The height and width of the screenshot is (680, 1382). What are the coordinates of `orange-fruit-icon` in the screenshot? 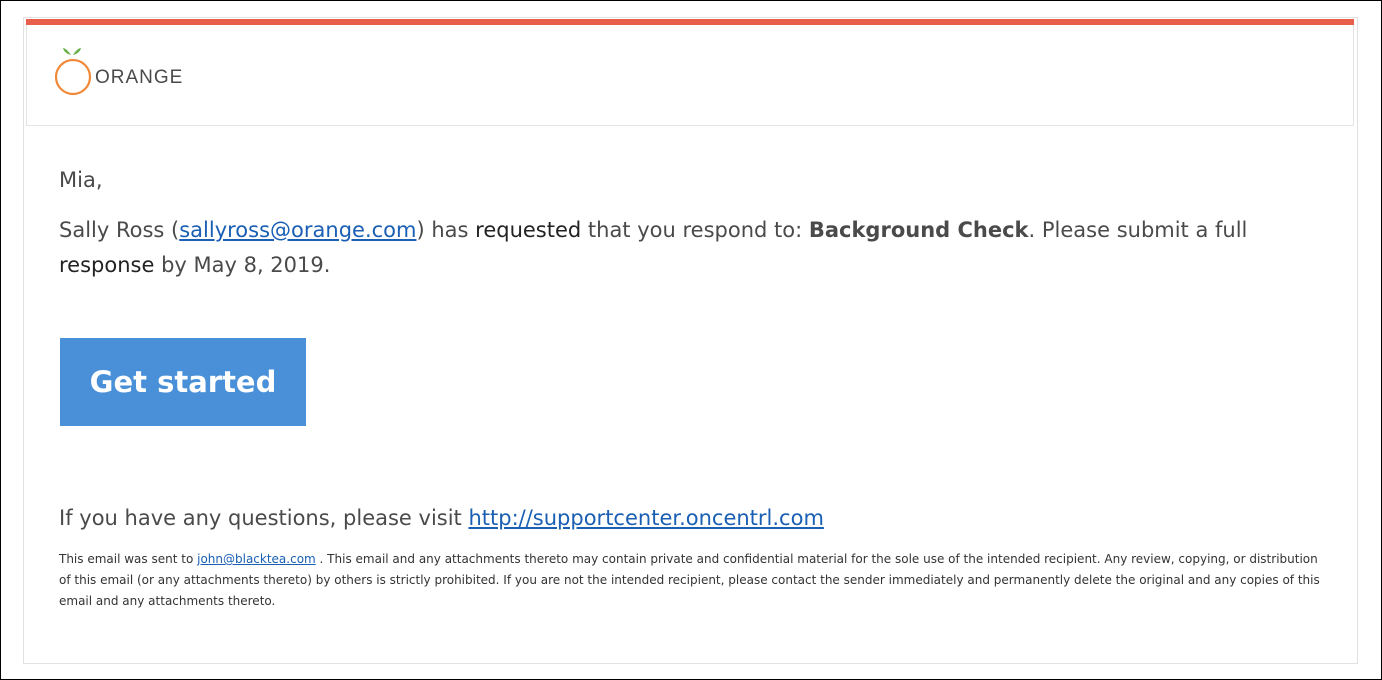 It's located at (73, 72).